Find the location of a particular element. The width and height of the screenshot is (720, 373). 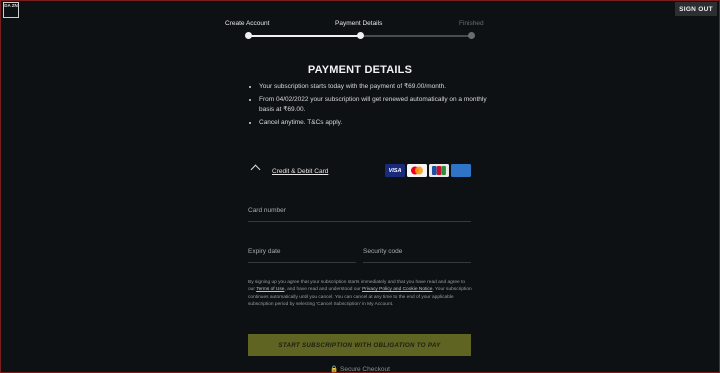

step-label-create-account: Create Account is located at coordinates (247, 23).